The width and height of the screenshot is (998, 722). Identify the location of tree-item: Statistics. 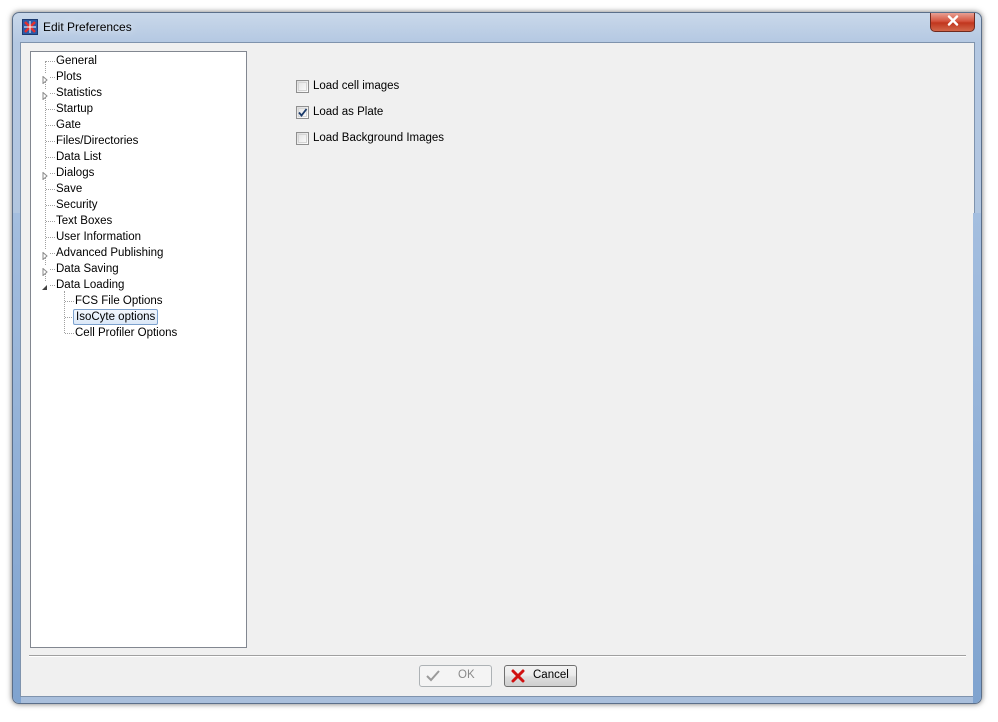
(137, 93).